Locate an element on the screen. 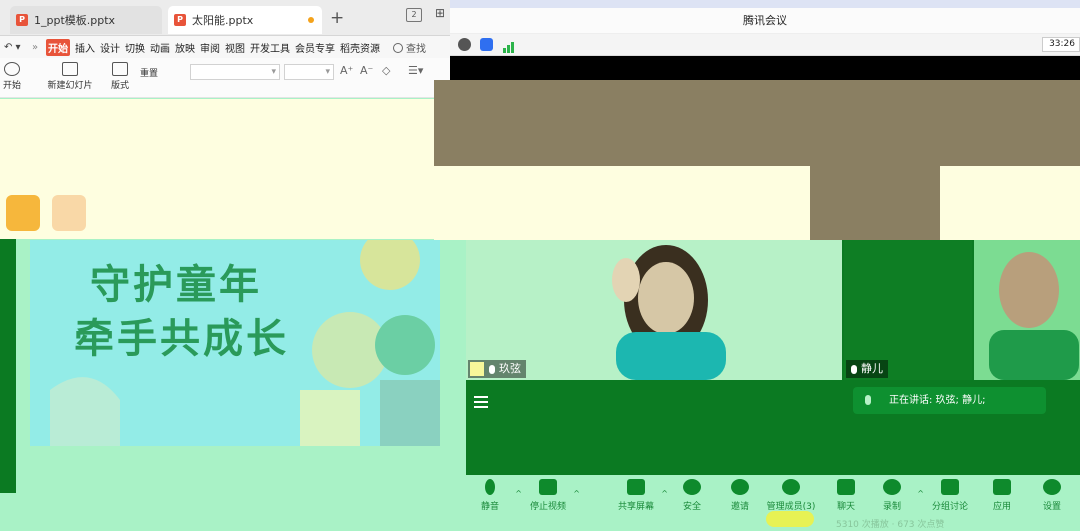 Image resolution: width=1080 pixels, height=531 pixels. meeting-timer: 33:26 is located at coordinates (1061, 44).